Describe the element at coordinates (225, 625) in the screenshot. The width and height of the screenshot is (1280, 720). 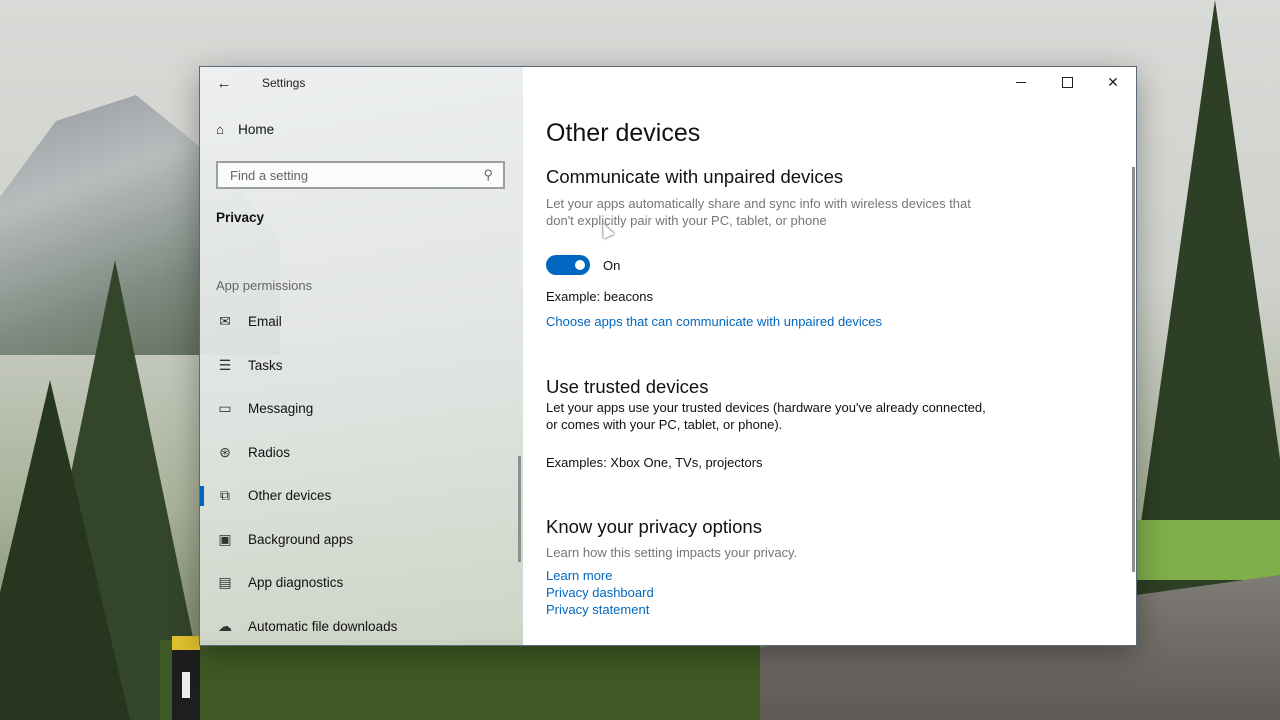
I see `cloud-icon: ☁` at that location.